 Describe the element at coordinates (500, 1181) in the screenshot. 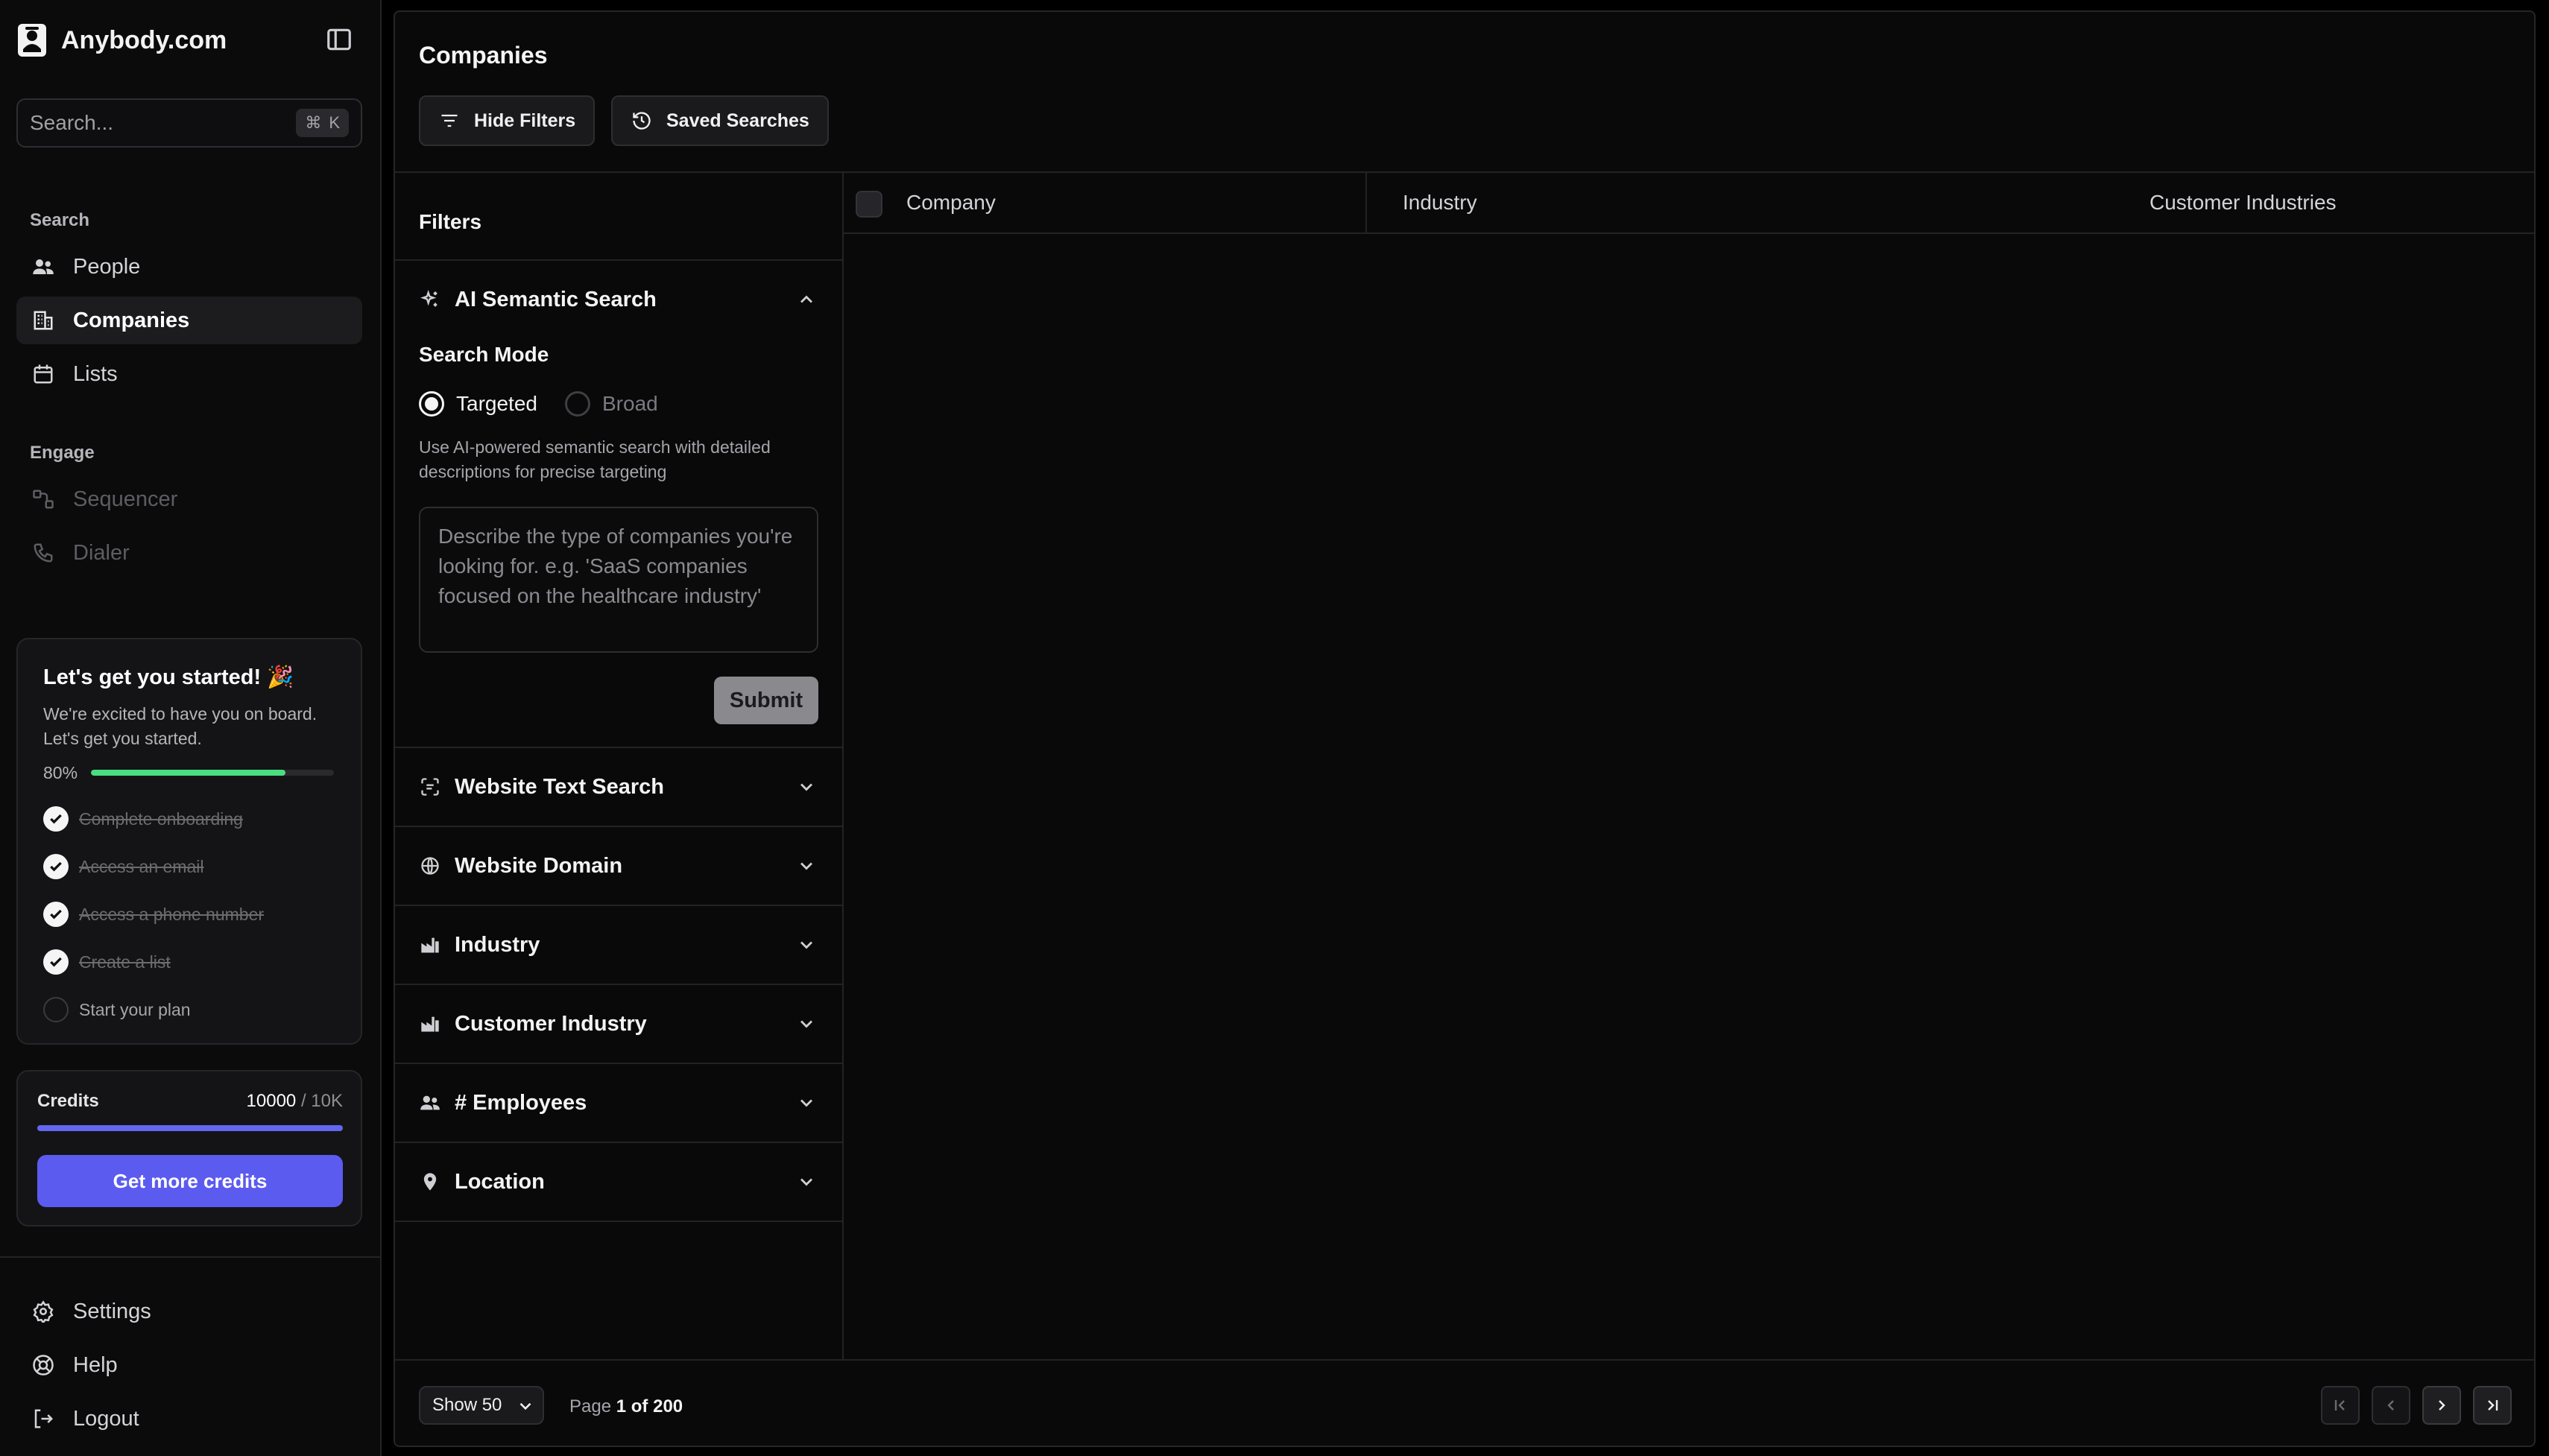

I see `filter-label: Location` at that location.